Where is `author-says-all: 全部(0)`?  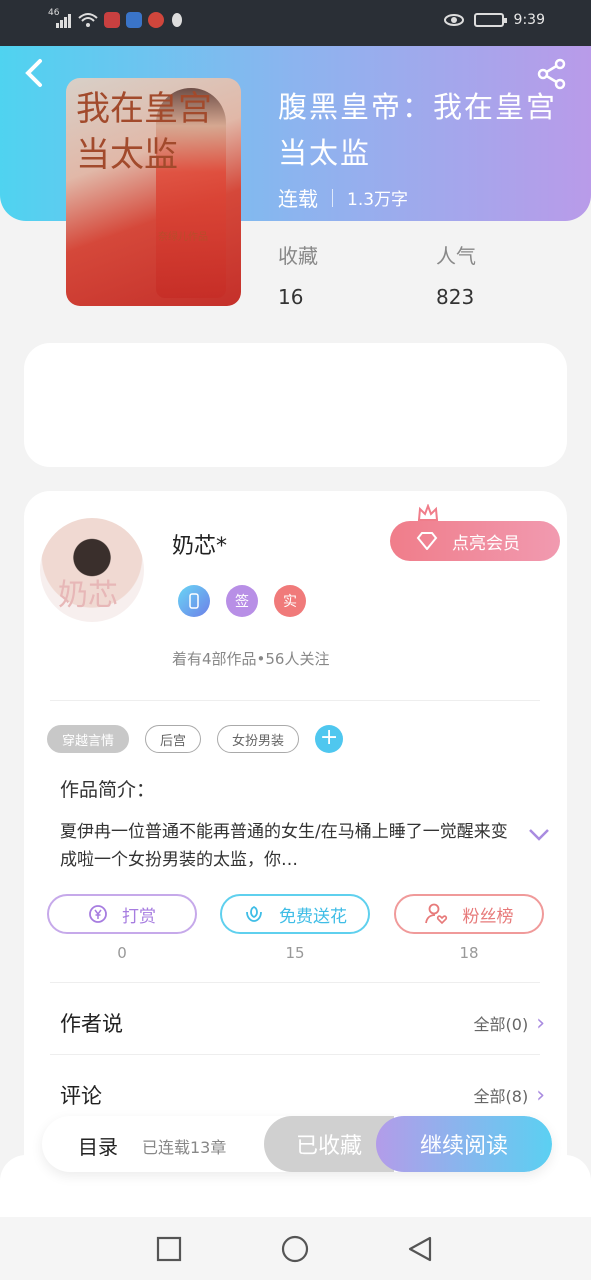 author-says-all: 全部(0) is located at coordinates (501, 1024).